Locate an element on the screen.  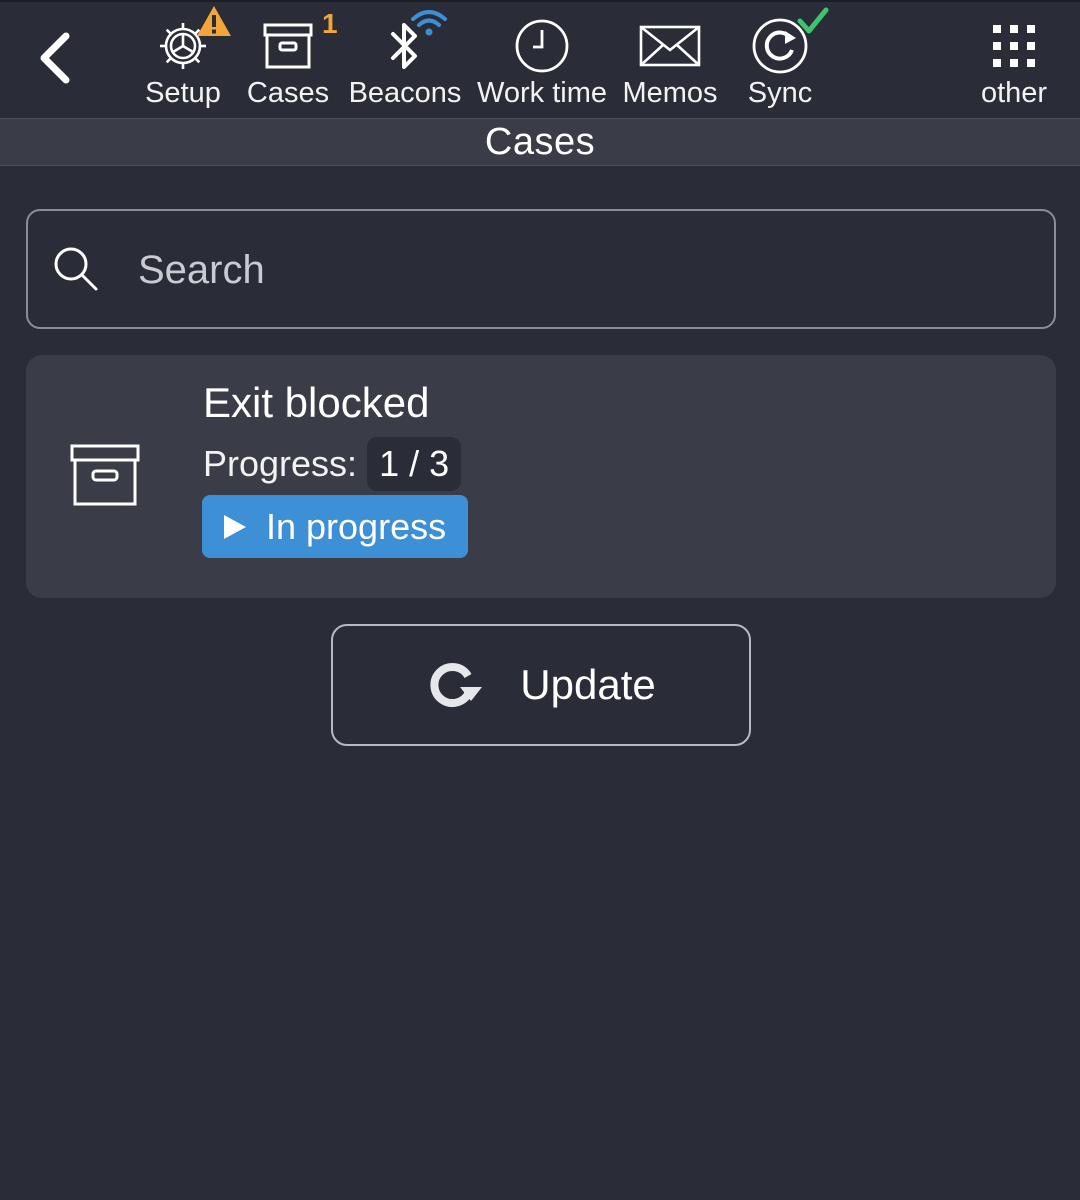
grid-icon is located at coordinates (1014, 46).